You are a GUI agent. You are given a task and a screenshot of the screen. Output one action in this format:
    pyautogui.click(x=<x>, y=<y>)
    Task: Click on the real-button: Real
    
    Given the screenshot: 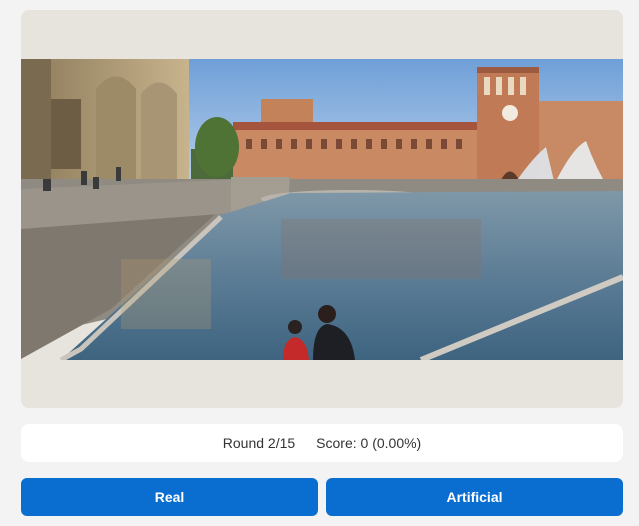 What is the action you would take?
    pyautogui.click(x=169, y=497)
    